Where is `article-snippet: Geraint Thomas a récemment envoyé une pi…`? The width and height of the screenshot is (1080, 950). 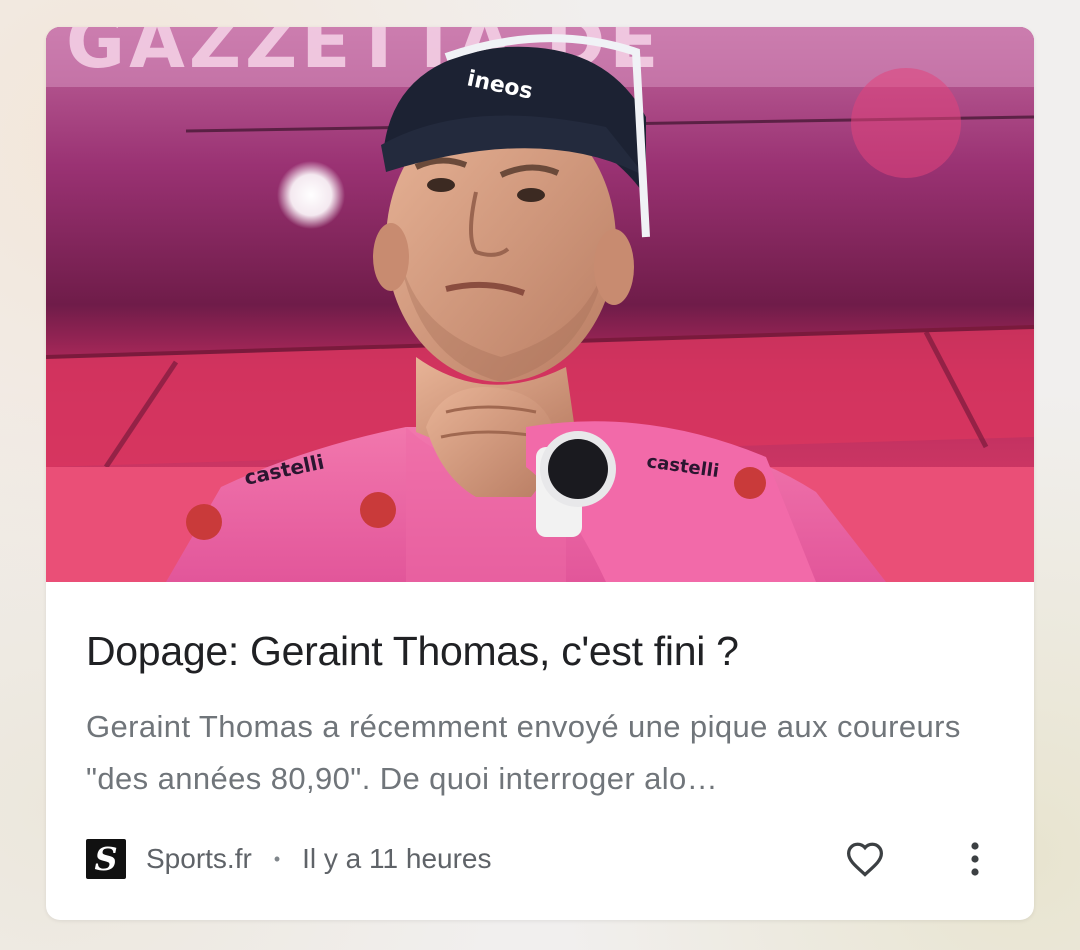 article-snippet: Geraint Thomas a récemment envoyé une pi… is located at coordinates (536, 753).